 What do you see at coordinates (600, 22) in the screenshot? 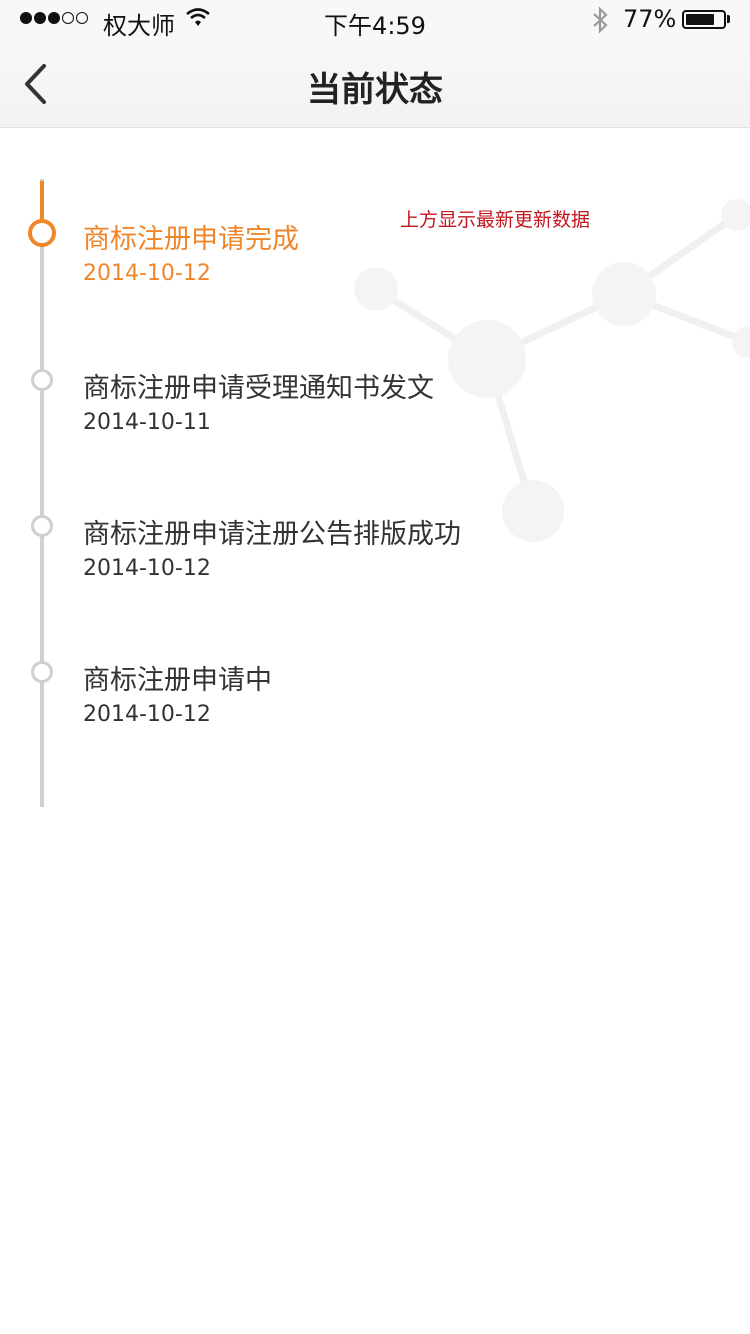
I see `bluetooth-icon` at bounding box center [600, 22].